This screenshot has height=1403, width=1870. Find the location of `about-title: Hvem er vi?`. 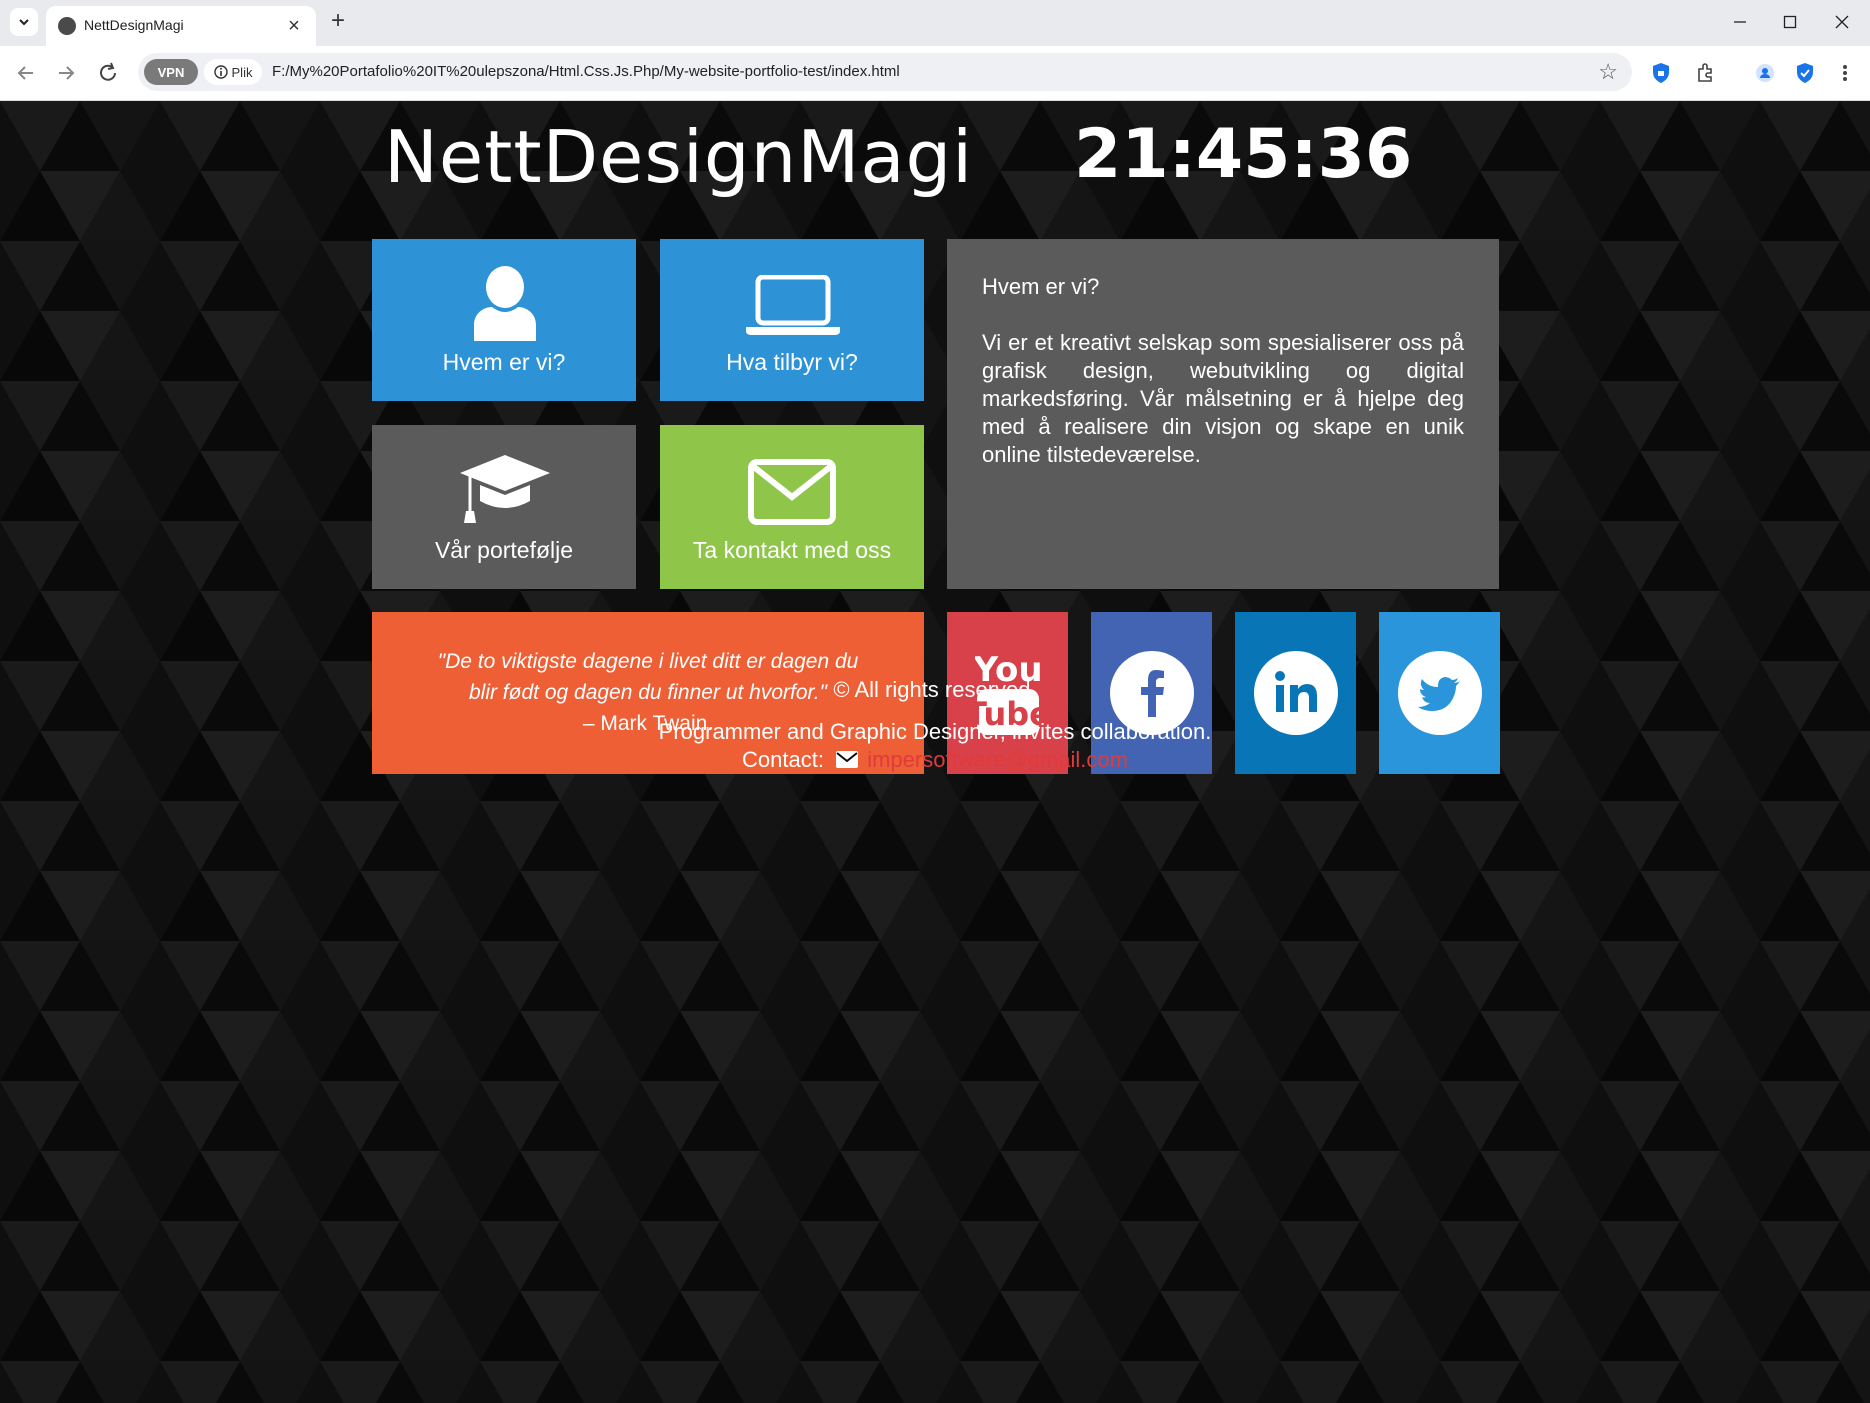

about-title: Hvem er vi? is located at coordinates (1041, 286).